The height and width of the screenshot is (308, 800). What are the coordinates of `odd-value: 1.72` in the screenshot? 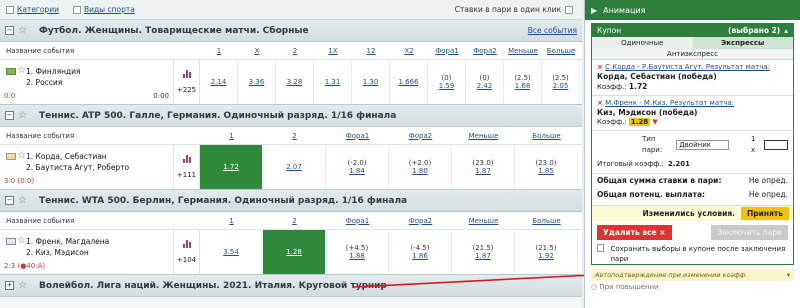 It's located at (231, 167).